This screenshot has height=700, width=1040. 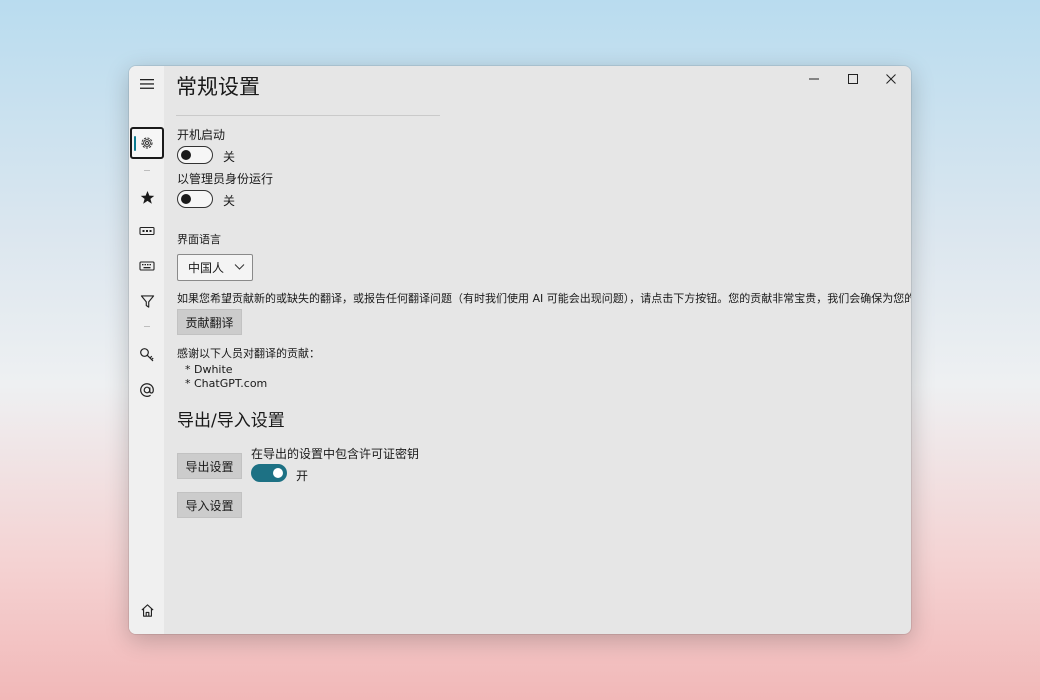 I want to click on star-icon, so click(x=147, y=197).